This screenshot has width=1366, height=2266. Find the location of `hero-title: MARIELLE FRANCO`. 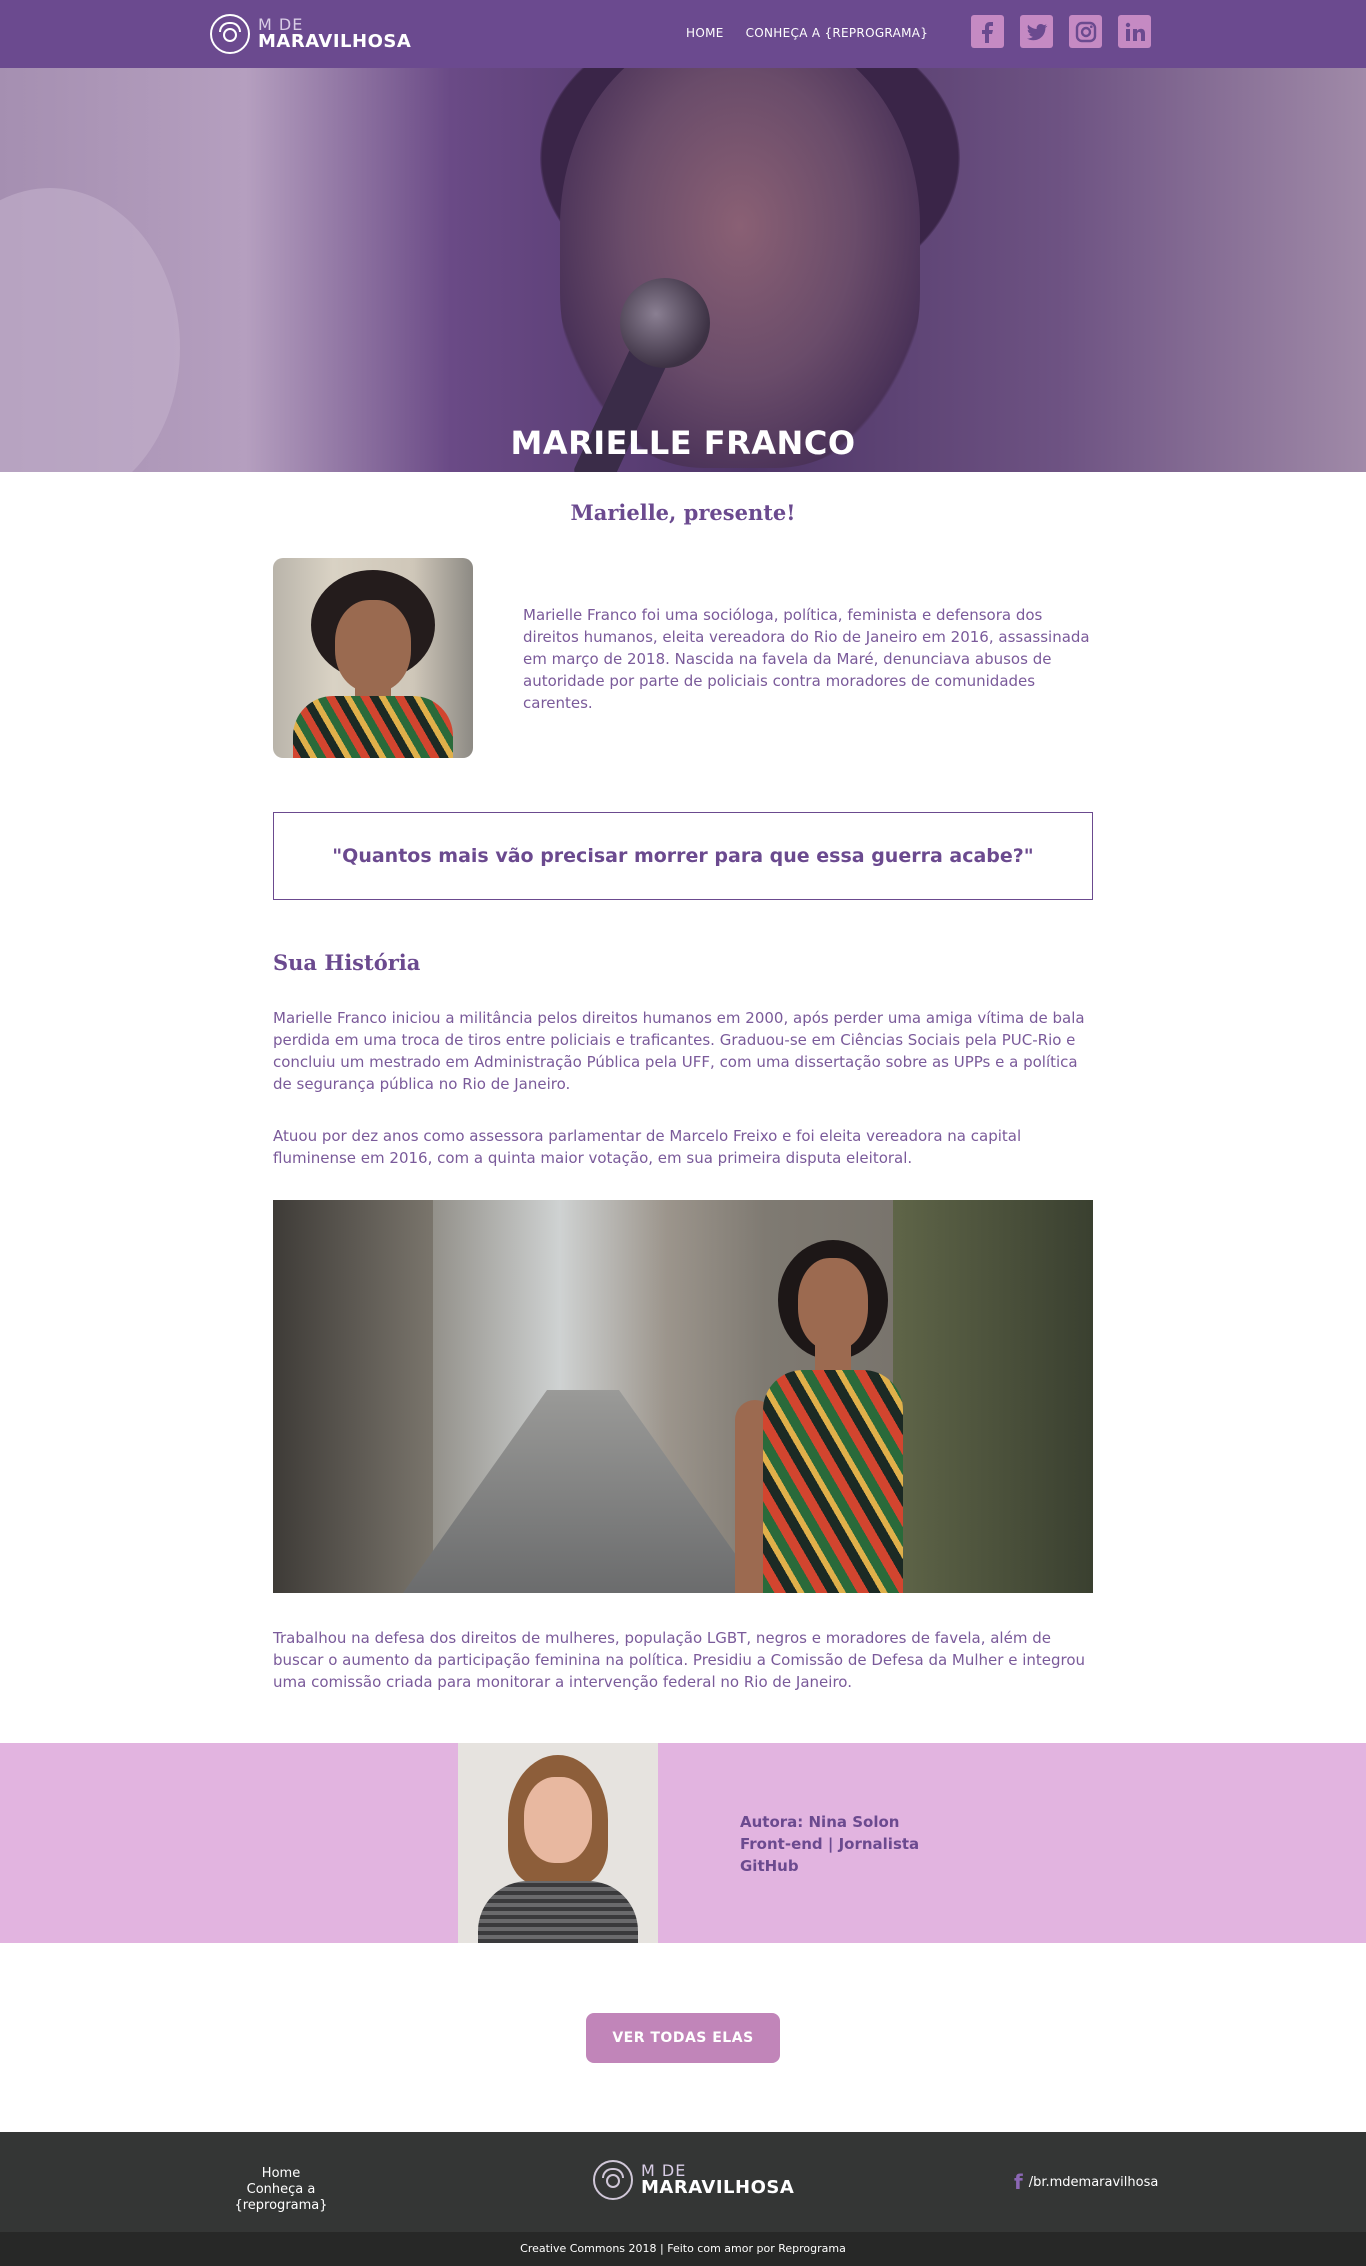

hero-title: MARIELLE FRANCO is located at coordinates (683, 443).